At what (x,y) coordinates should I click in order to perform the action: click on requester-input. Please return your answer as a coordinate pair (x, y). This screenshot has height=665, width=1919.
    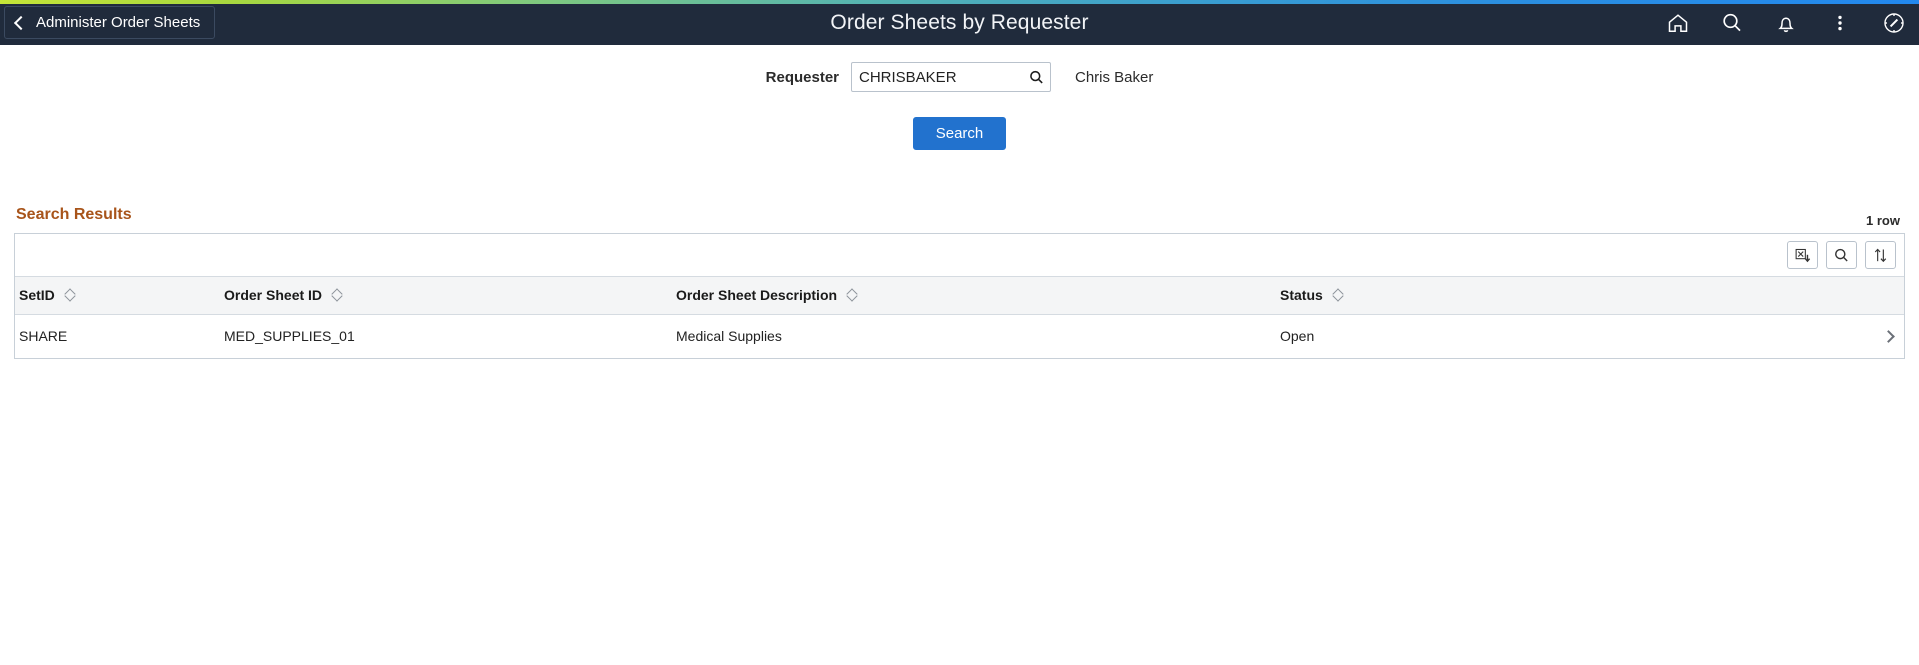
    Looking at the image, I should click on (951, 77).